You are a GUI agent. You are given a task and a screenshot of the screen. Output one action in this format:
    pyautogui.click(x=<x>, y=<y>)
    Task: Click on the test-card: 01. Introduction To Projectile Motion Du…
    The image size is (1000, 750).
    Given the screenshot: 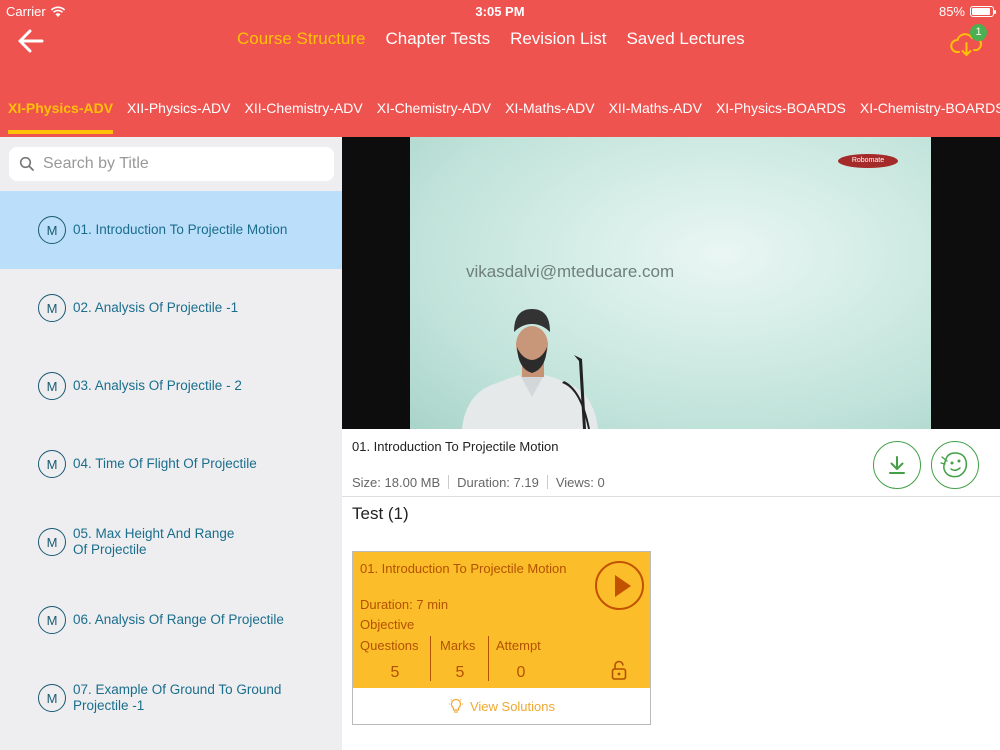 What is the action you would take?
    pyautogui.click(x=501, y=638)
    